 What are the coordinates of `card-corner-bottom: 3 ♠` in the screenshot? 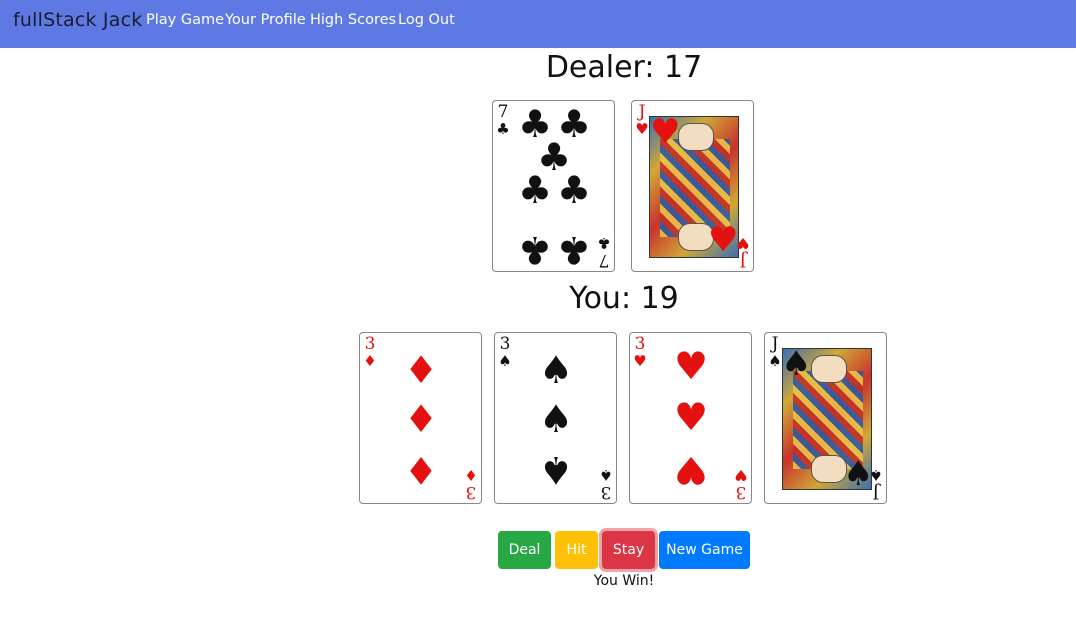 It's located at (606, 484).